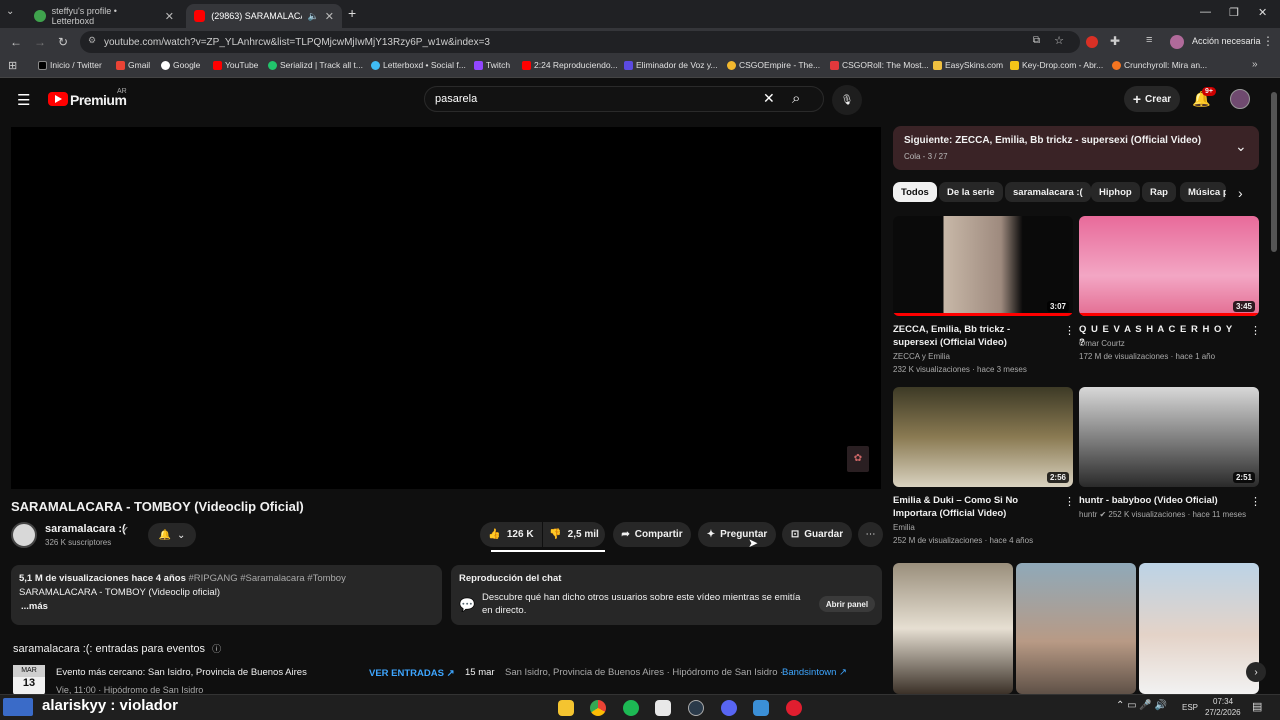  I want to click on clock-date: 27/2/2026, so click(1223, 712).